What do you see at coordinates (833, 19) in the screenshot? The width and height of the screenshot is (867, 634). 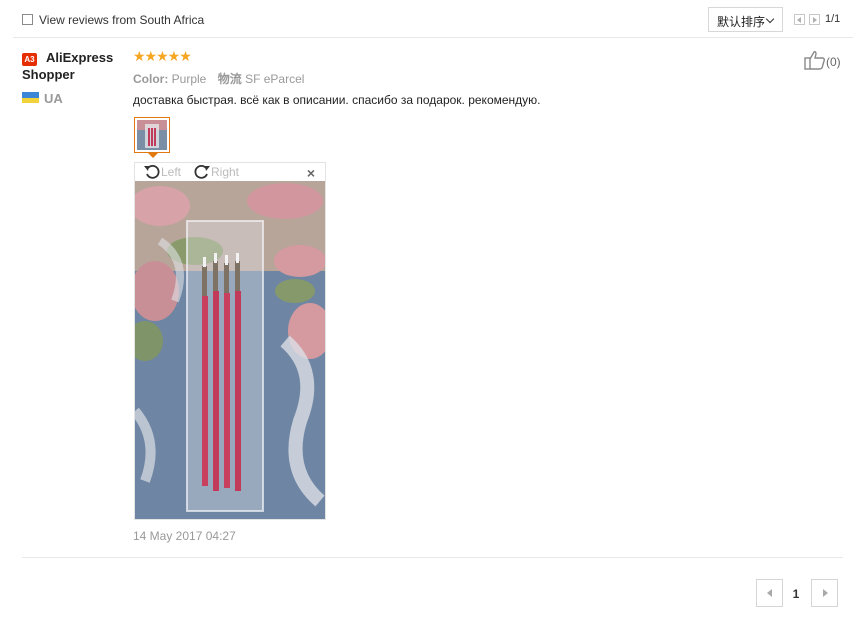 I see `page-indicator: 1/1` at bounding box center [833, 19].